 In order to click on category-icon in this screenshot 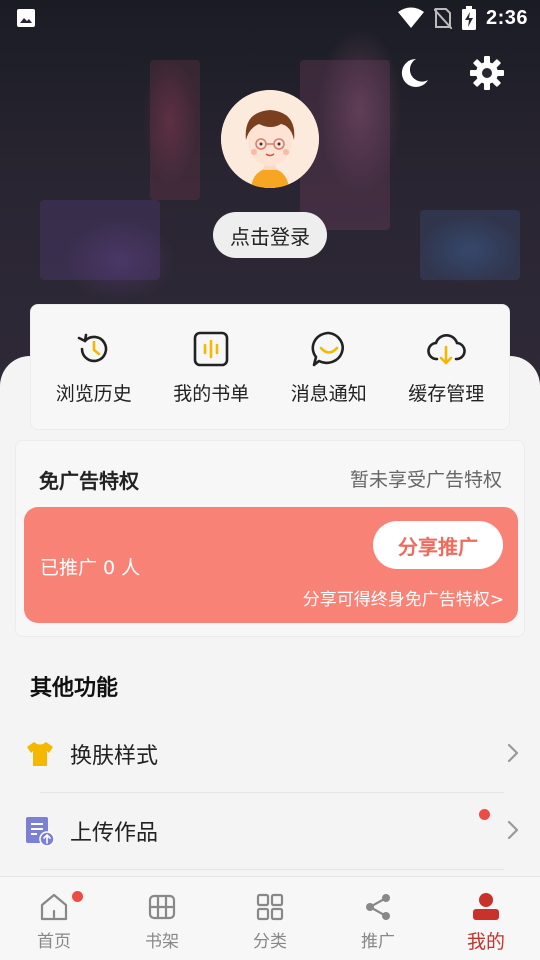, I will do `click(270, 907)`.